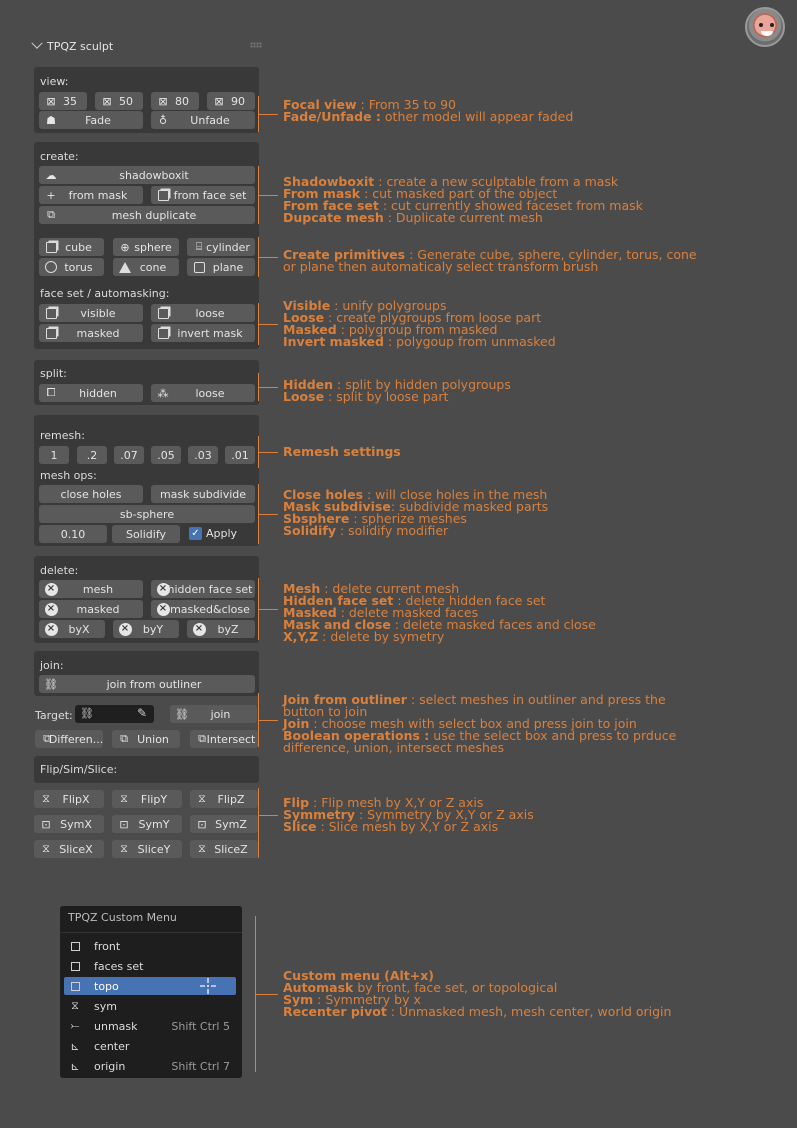  Describe the element at coordinates (62, 435) in the screenshot. I see `remesh-label: remesh:` at that location.